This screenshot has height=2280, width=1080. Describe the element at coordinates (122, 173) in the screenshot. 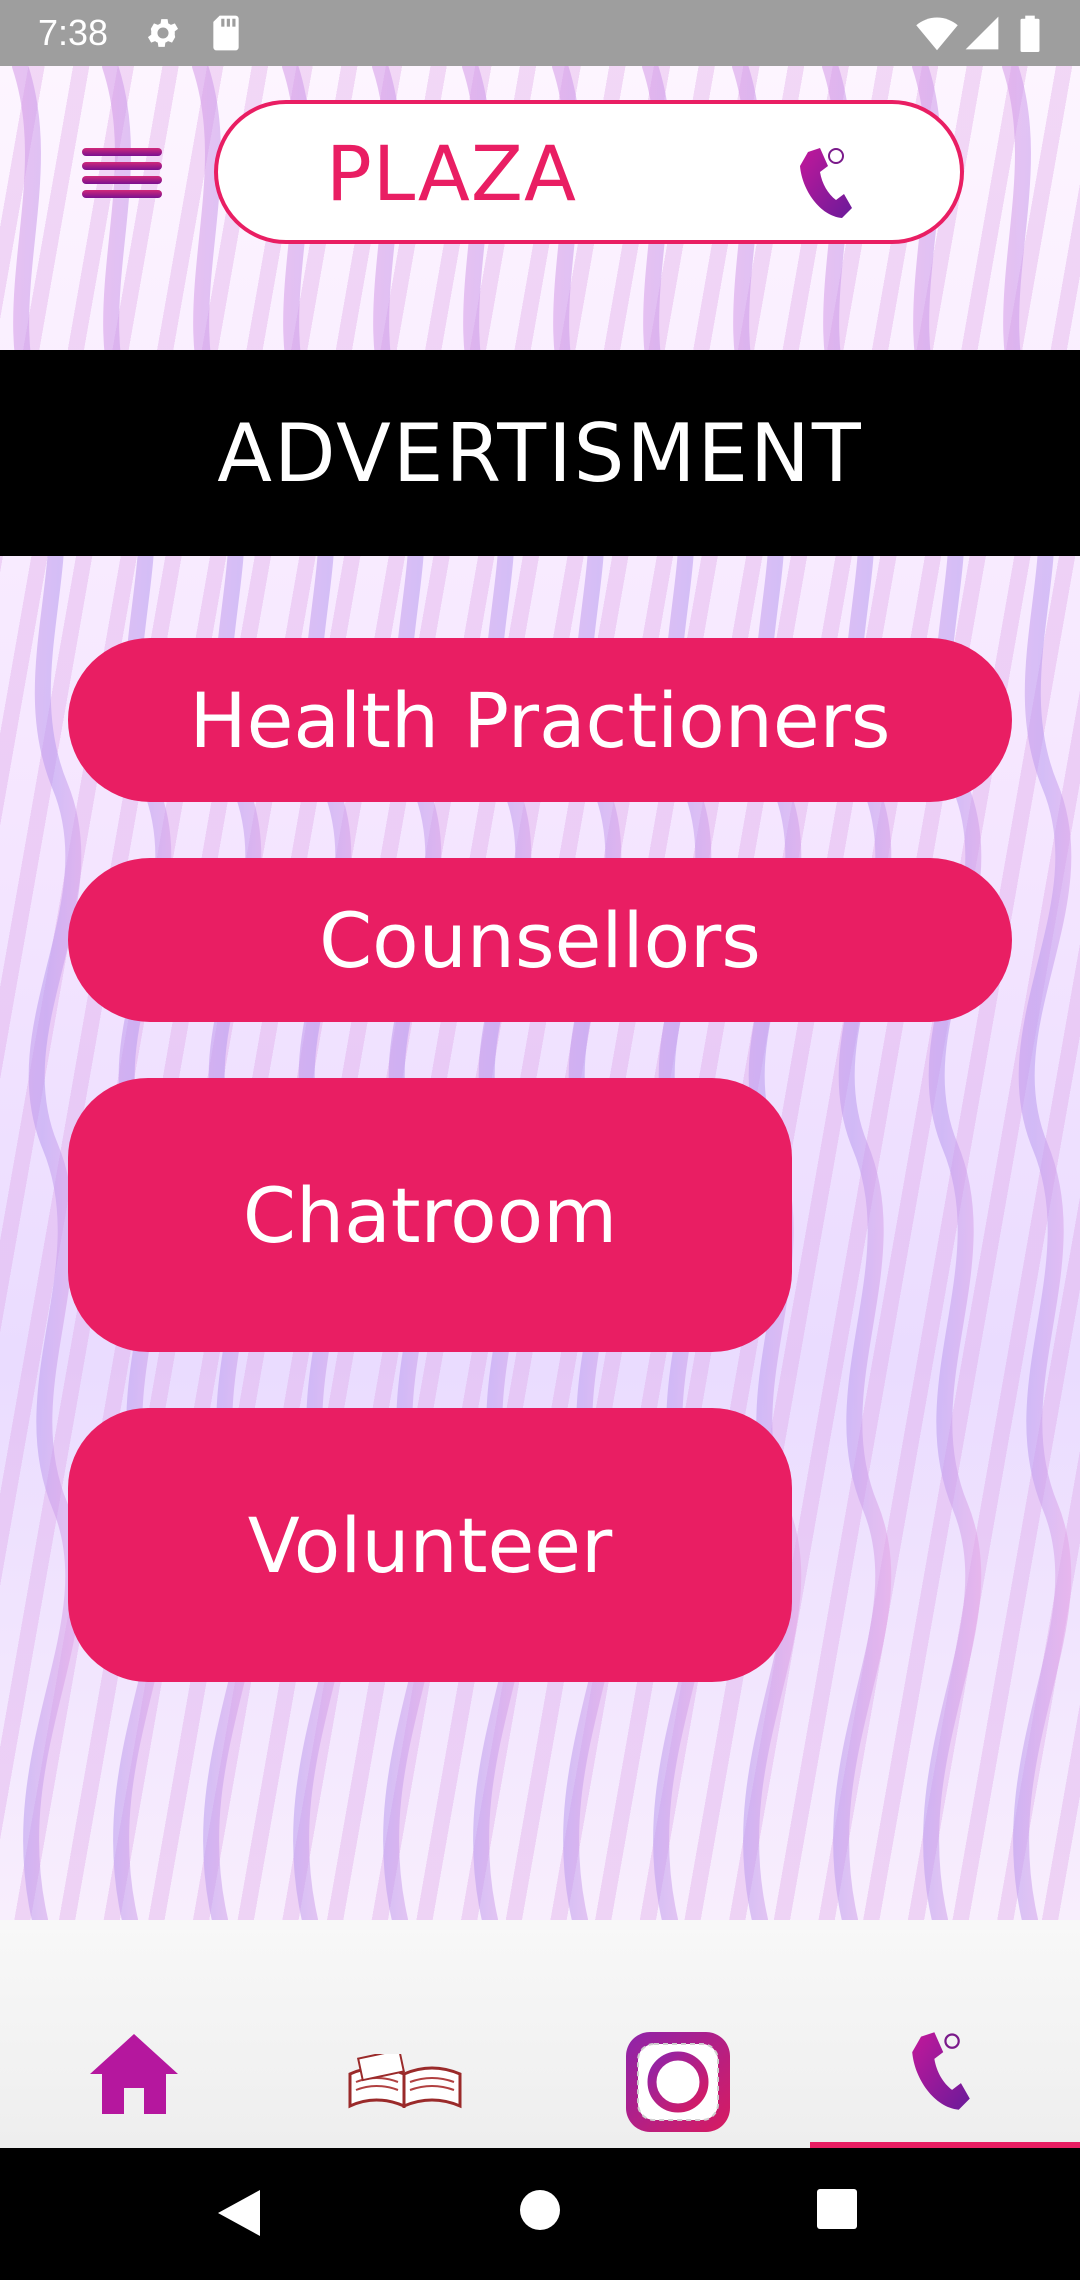

I see `hamburger-menu-icon` at that location.